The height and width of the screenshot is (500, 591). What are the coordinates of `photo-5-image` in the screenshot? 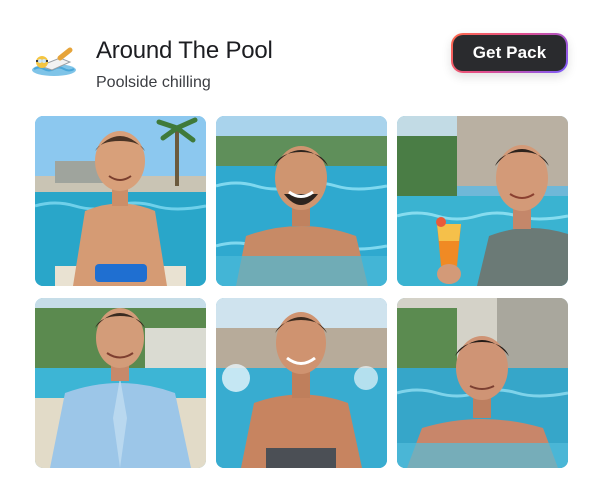 It's located at (301, 383).